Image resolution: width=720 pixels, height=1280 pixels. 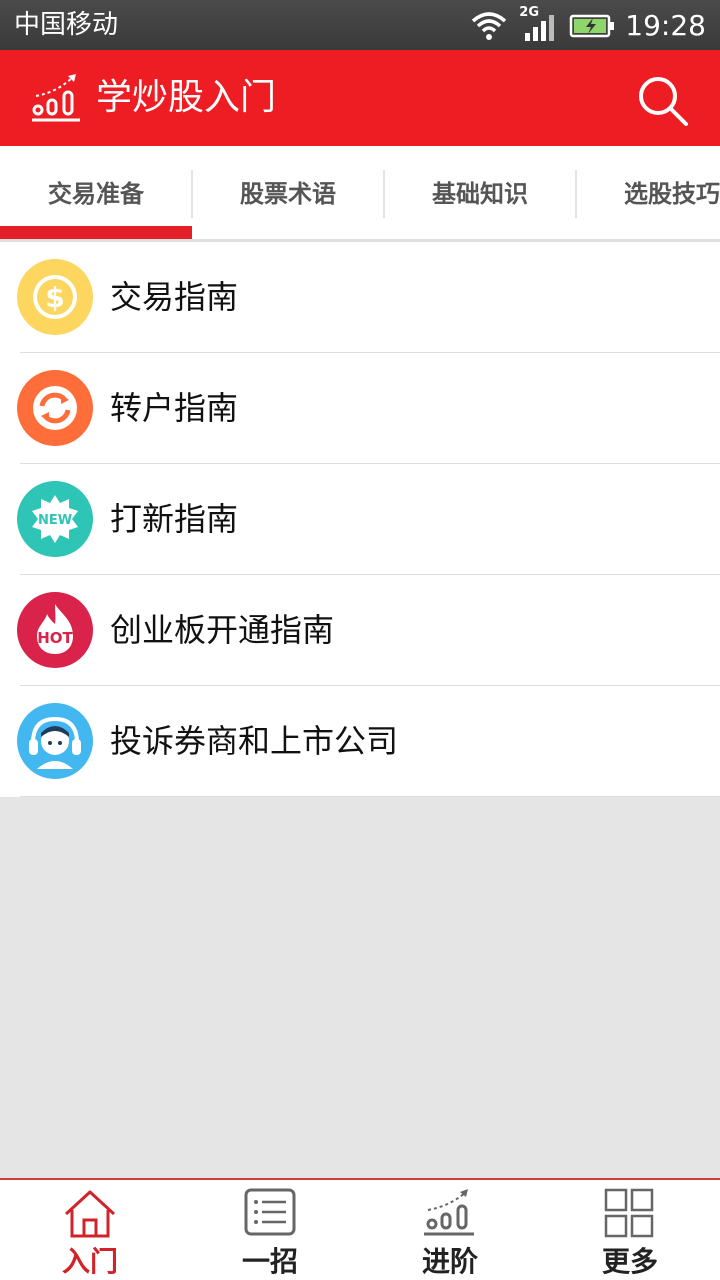 I want to click on tab-label: 基础知识, so click(x=480, y=194).